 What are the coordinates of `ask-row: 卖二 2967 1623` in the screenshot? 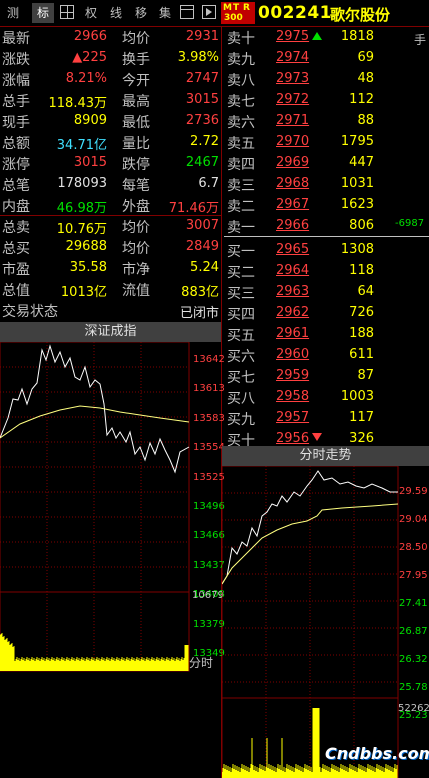 It's located at (326, 204).